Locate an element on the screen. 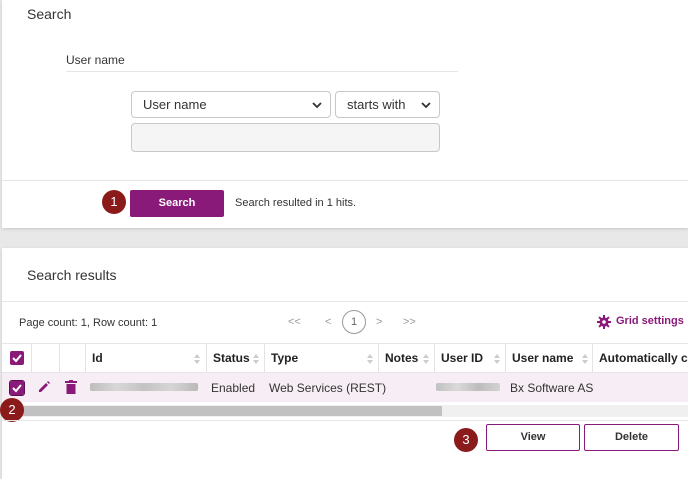 The height and width of the screenshot is (479, 688). search-value-input is located at coordinates (285, 137).